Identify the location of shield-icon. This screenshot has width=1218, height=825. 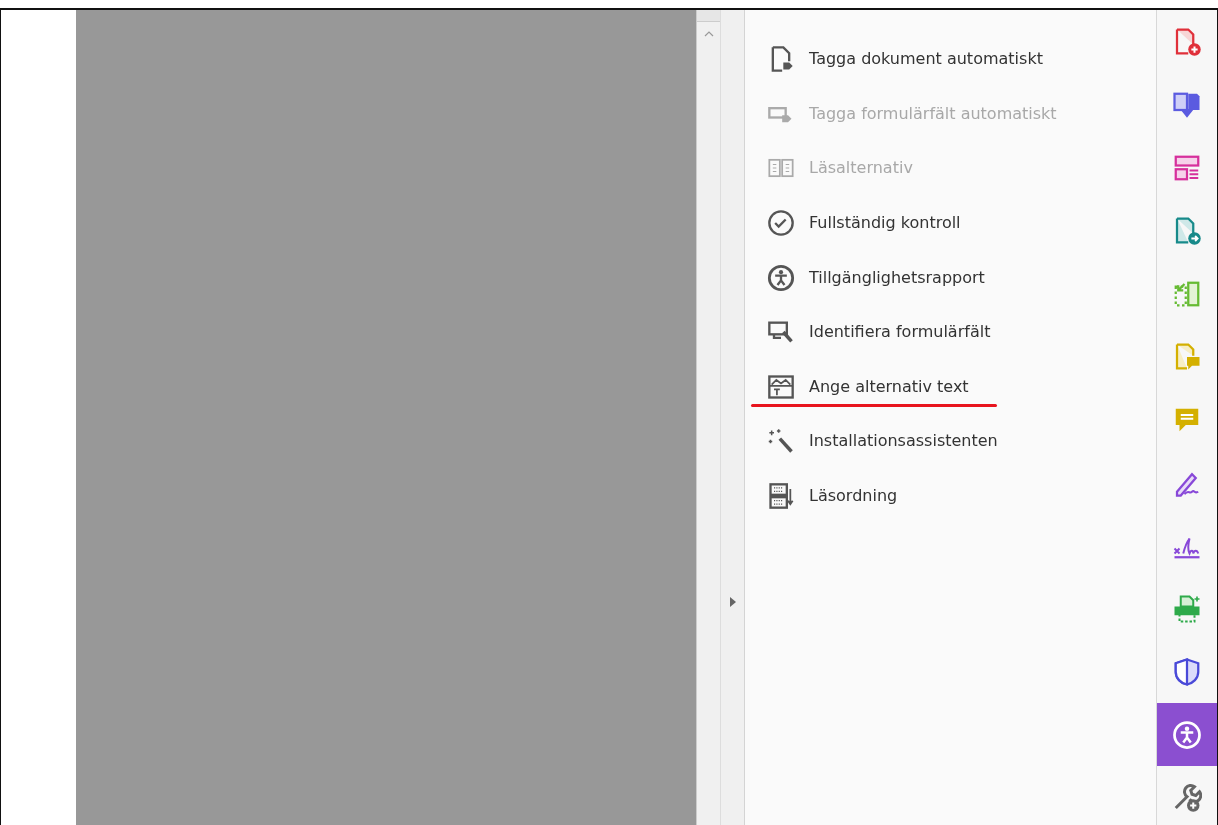
(1187, 671).